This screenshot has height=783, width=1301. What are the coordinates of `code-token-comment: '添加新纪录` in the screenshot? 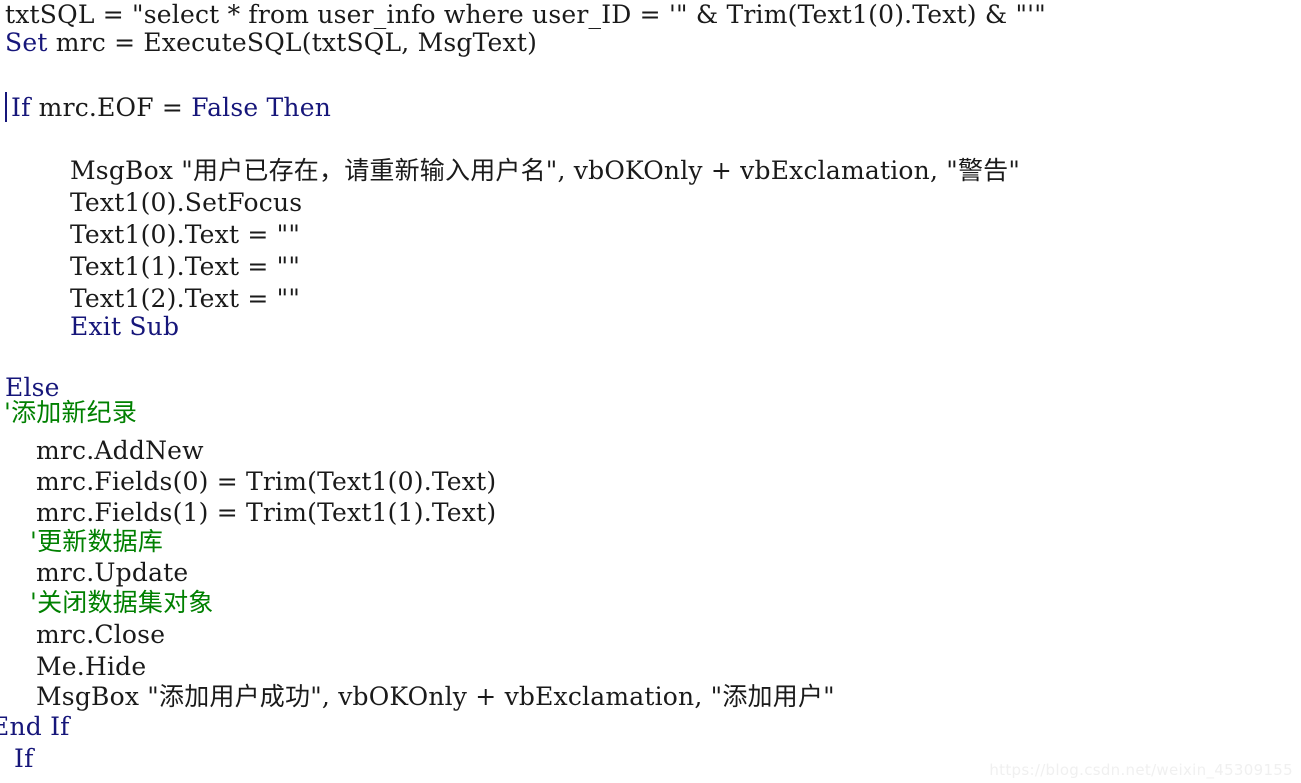 It's located at (71, 412).